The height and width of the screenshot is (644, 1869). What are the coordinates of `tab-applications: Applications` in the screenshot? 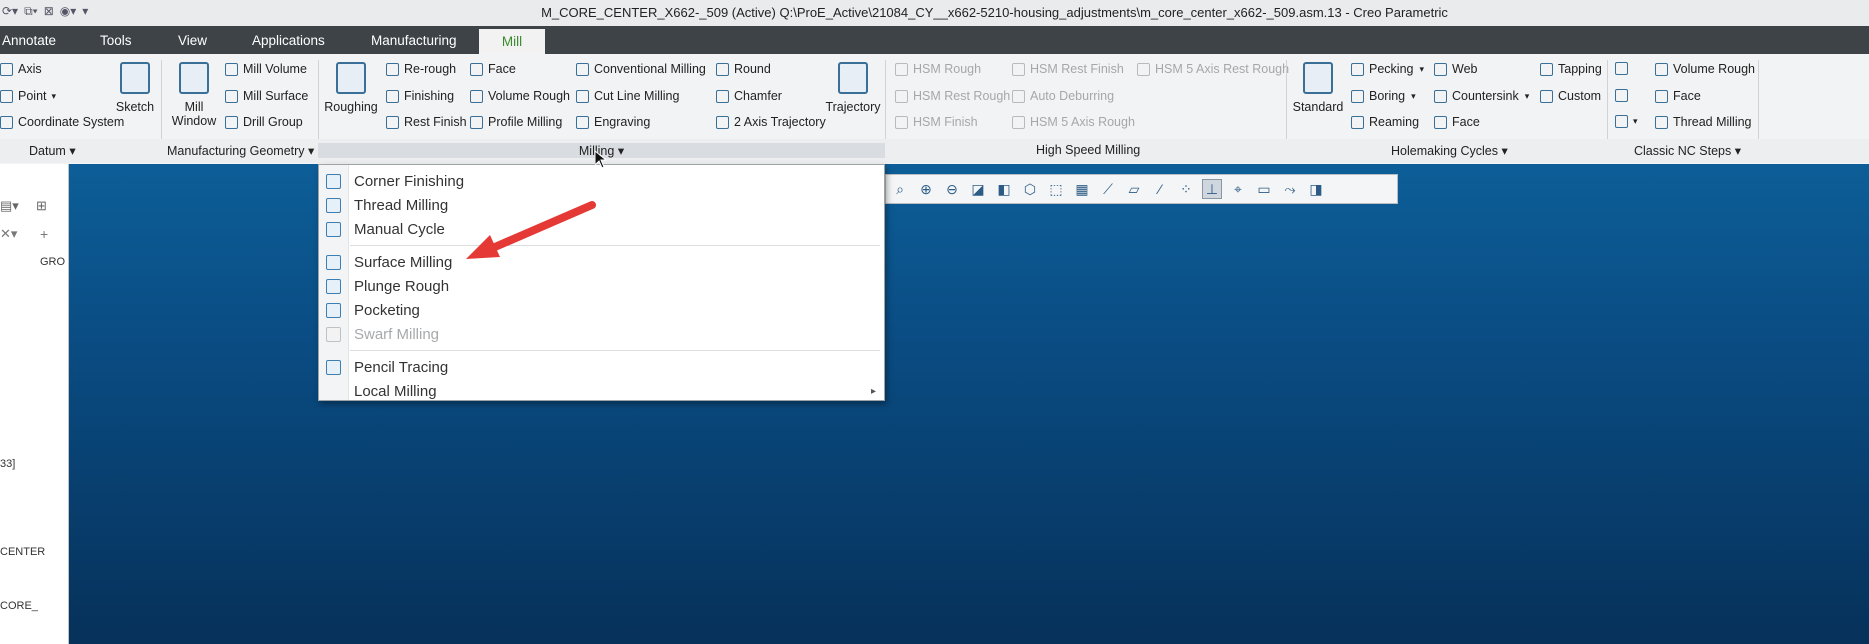 It's located at (288, 40).